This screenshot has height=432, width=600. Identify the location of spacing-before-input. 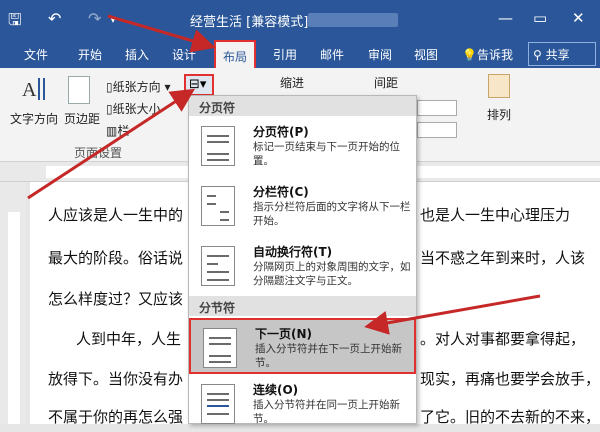
(437, 108).